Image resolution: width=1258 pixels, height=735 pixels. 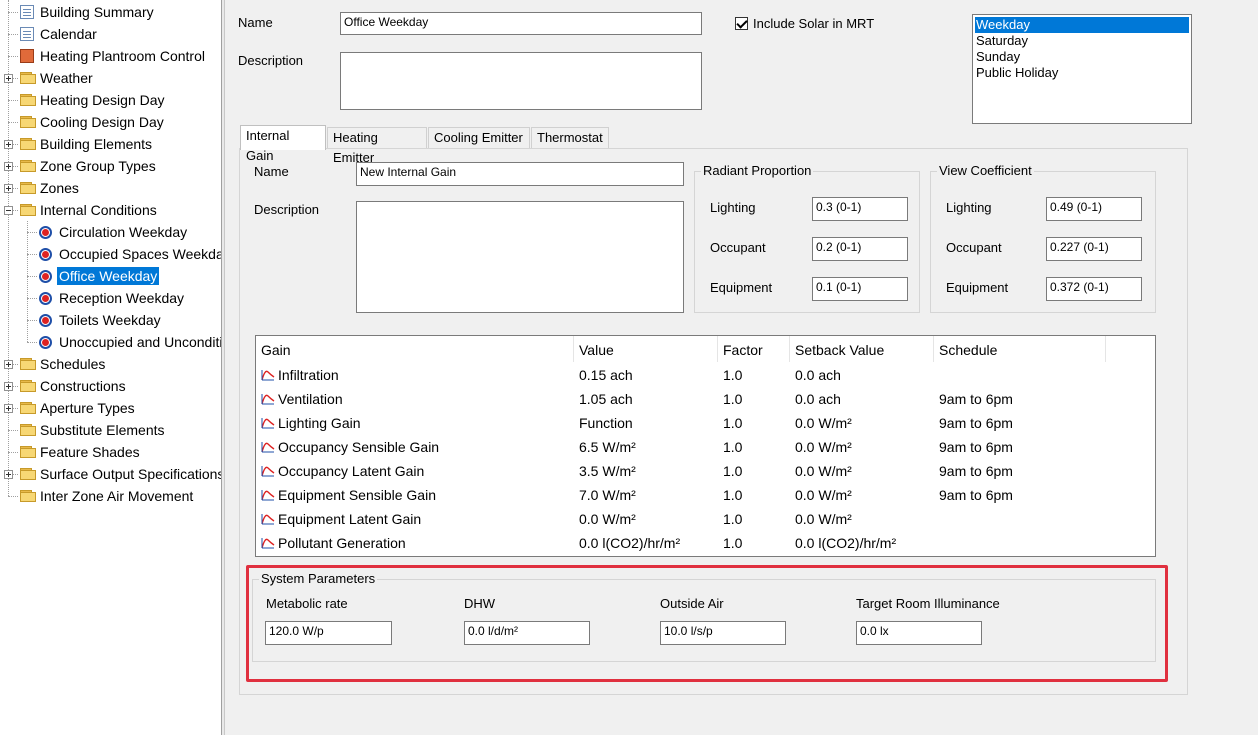 I want to click on gain-cell: Pollutant Generation, so click(x=342, y=543).